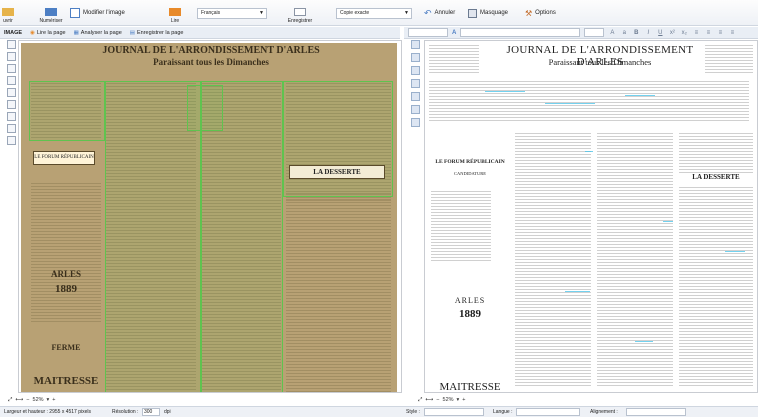  Describe the element at coordinates (11, 44) in the screenshot. I see `select-tool-icon` at that location.